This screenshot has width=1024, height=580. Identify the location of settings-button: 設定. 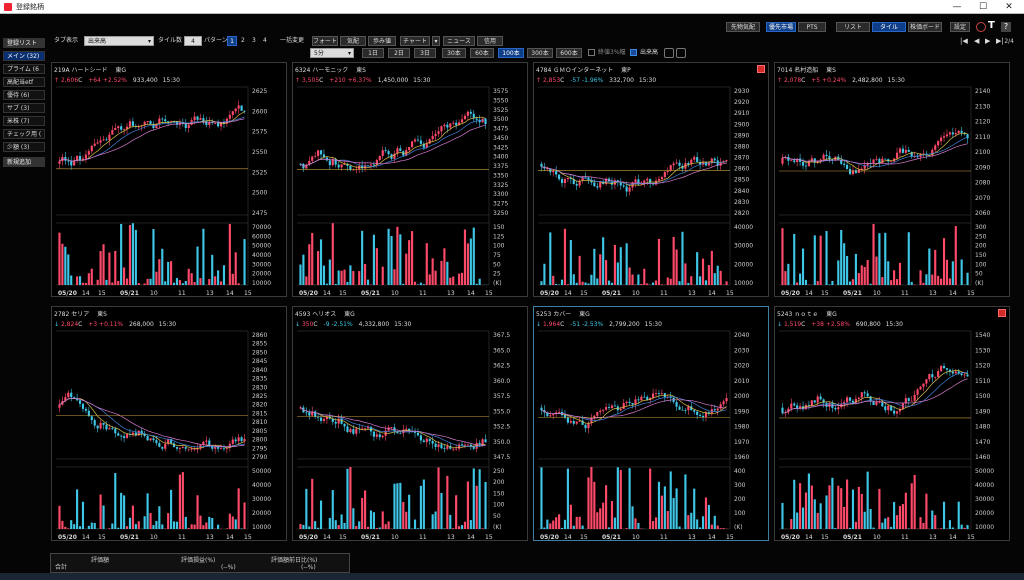
(960, 27).